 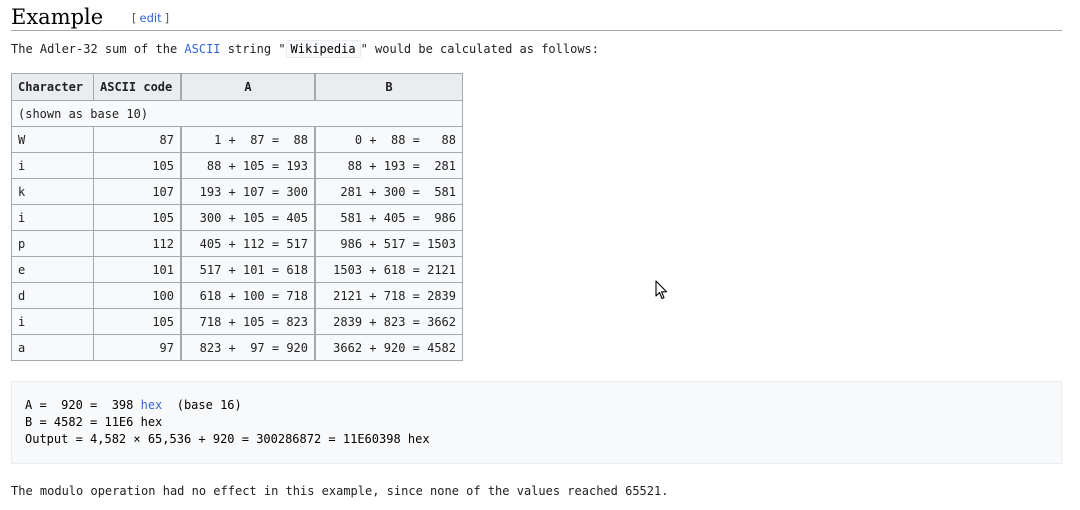 I want to click on output-a-text: A = 920 = 398, so click(x=83, y=405).